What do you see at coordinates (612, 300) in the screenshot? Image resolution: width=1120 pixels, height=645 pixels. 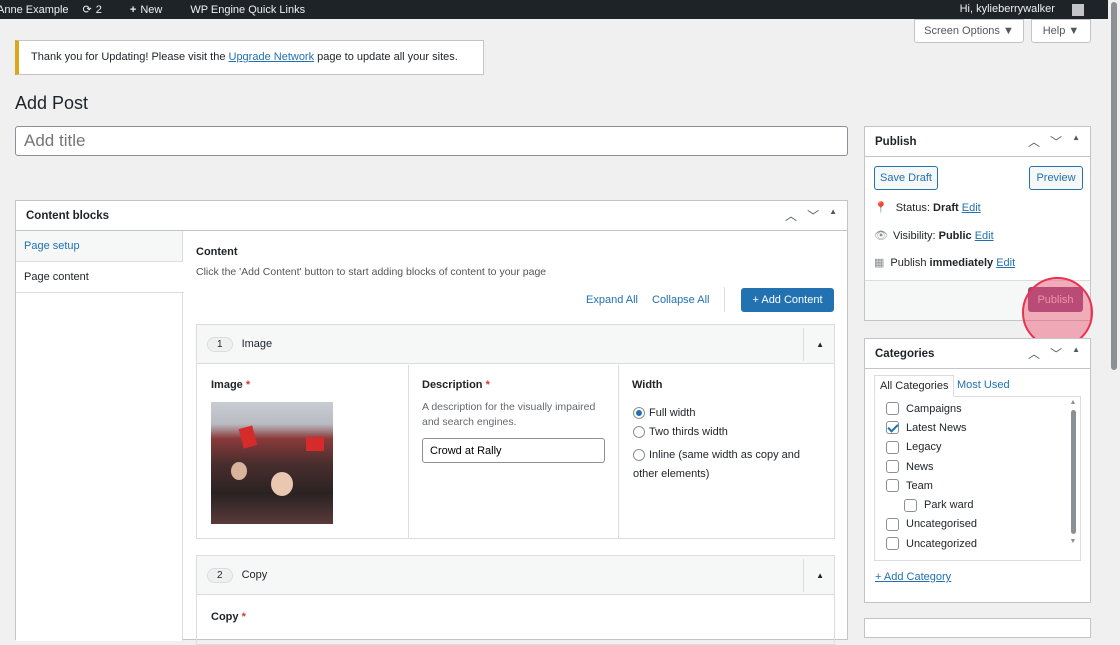 I see `expand-all-link: Expand All` at bounding box center [612, 300].